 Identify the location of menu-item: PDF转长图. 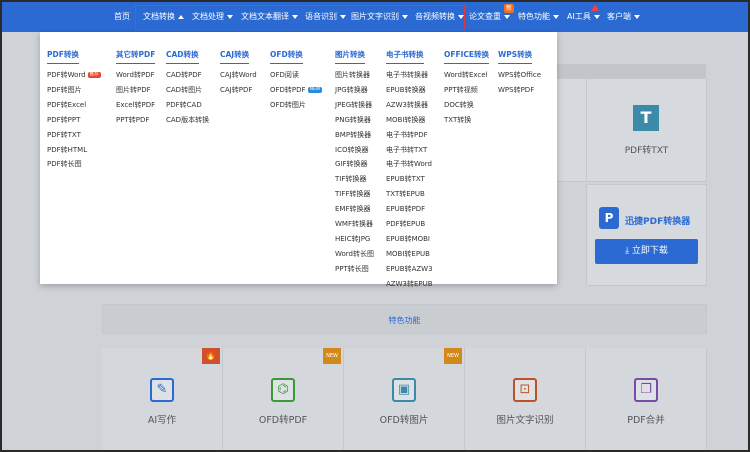
(74, 164).